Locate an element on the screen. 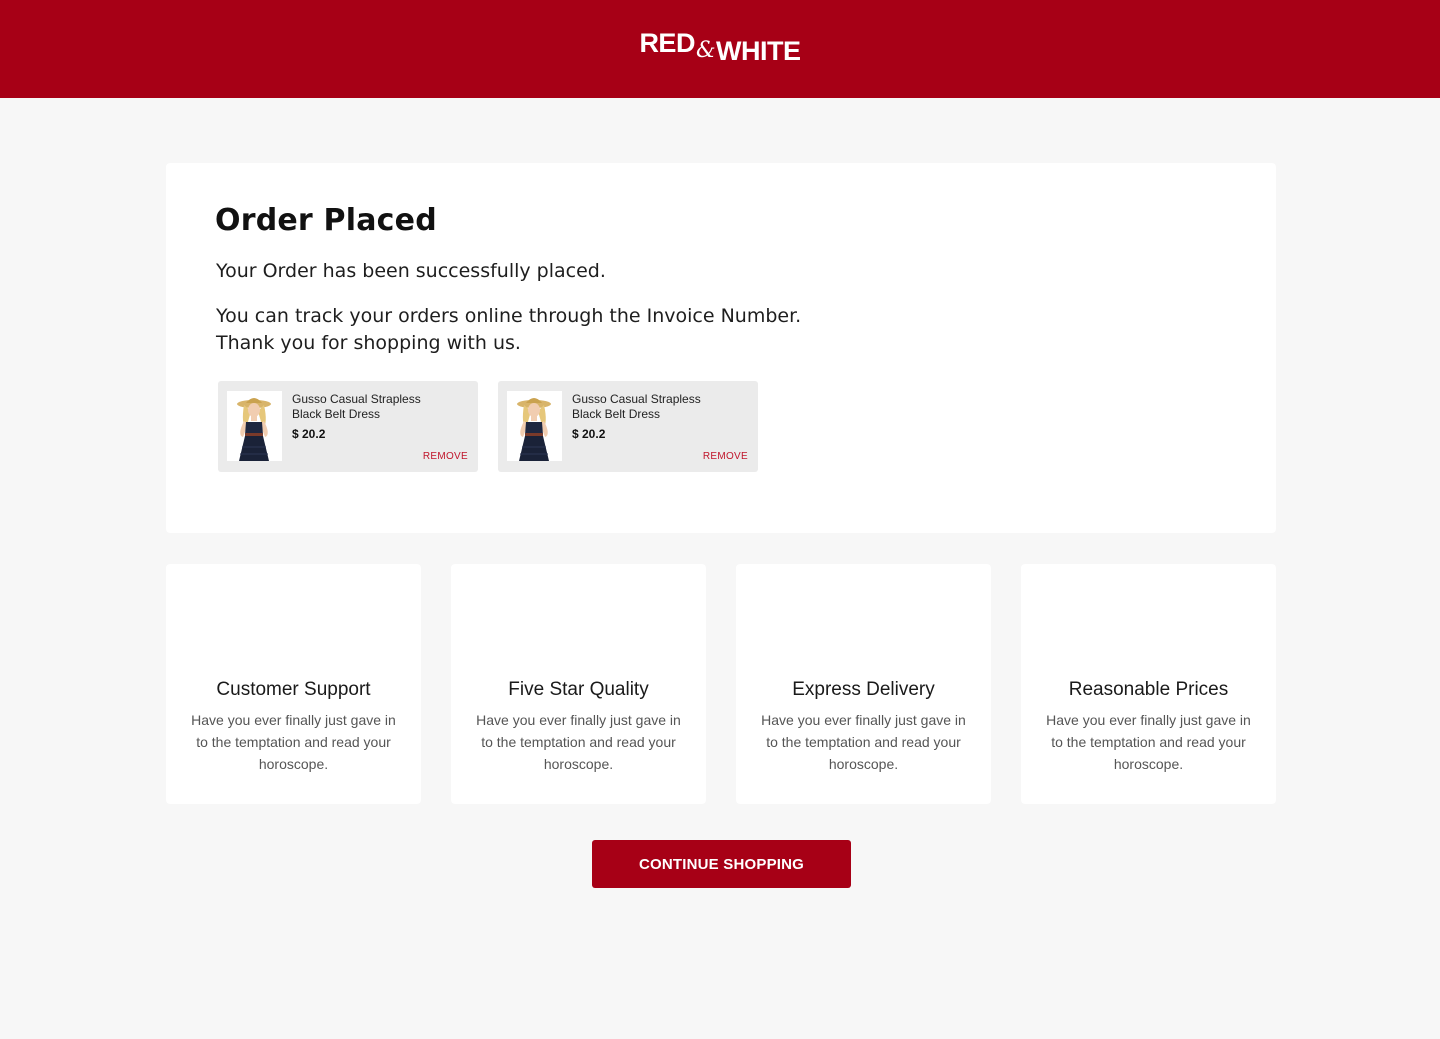 The width and height of the screenshot is (1440, 1039). brand-logo-red: RED is located at coordinates (667, 42).